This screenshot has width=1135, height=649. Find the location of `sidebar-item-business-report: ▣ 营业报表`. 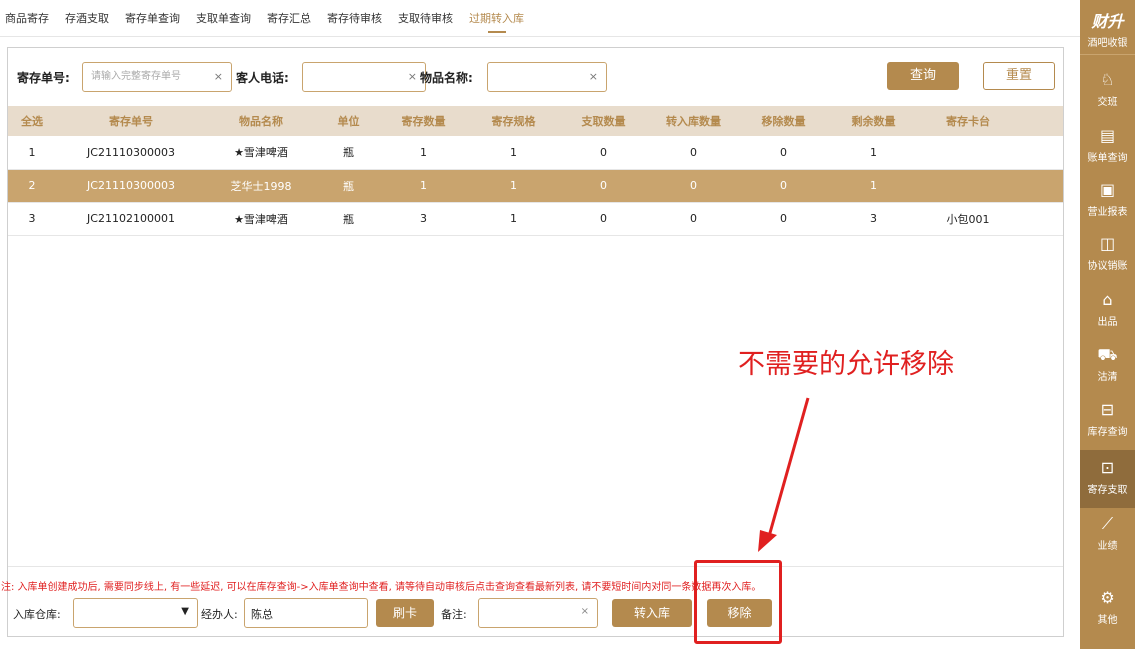

sidebar-item-business-report: ▣ 营业报表 is located at coordinates (1107, 208).